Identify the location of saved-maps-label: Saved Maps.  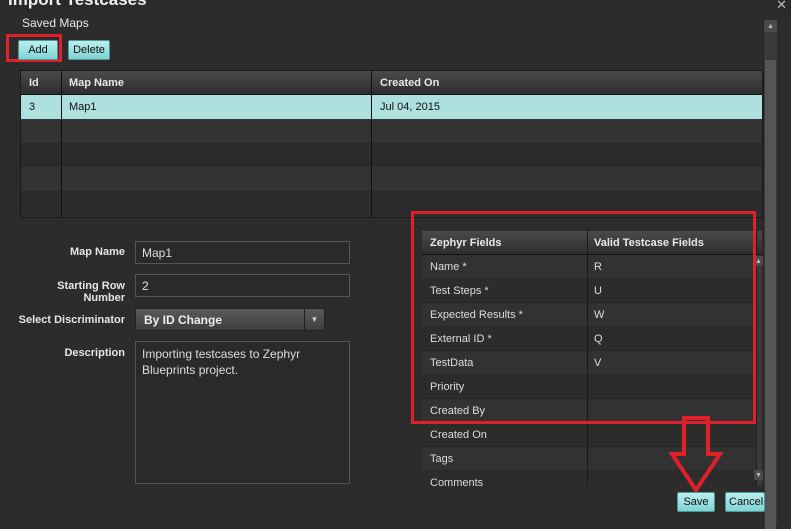
(55, 23).